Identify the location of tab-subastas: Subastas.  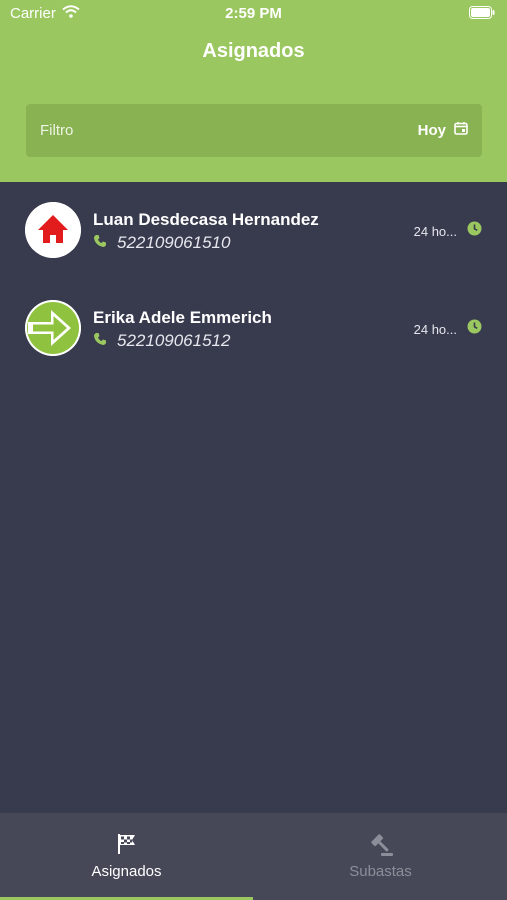
(380, 856).